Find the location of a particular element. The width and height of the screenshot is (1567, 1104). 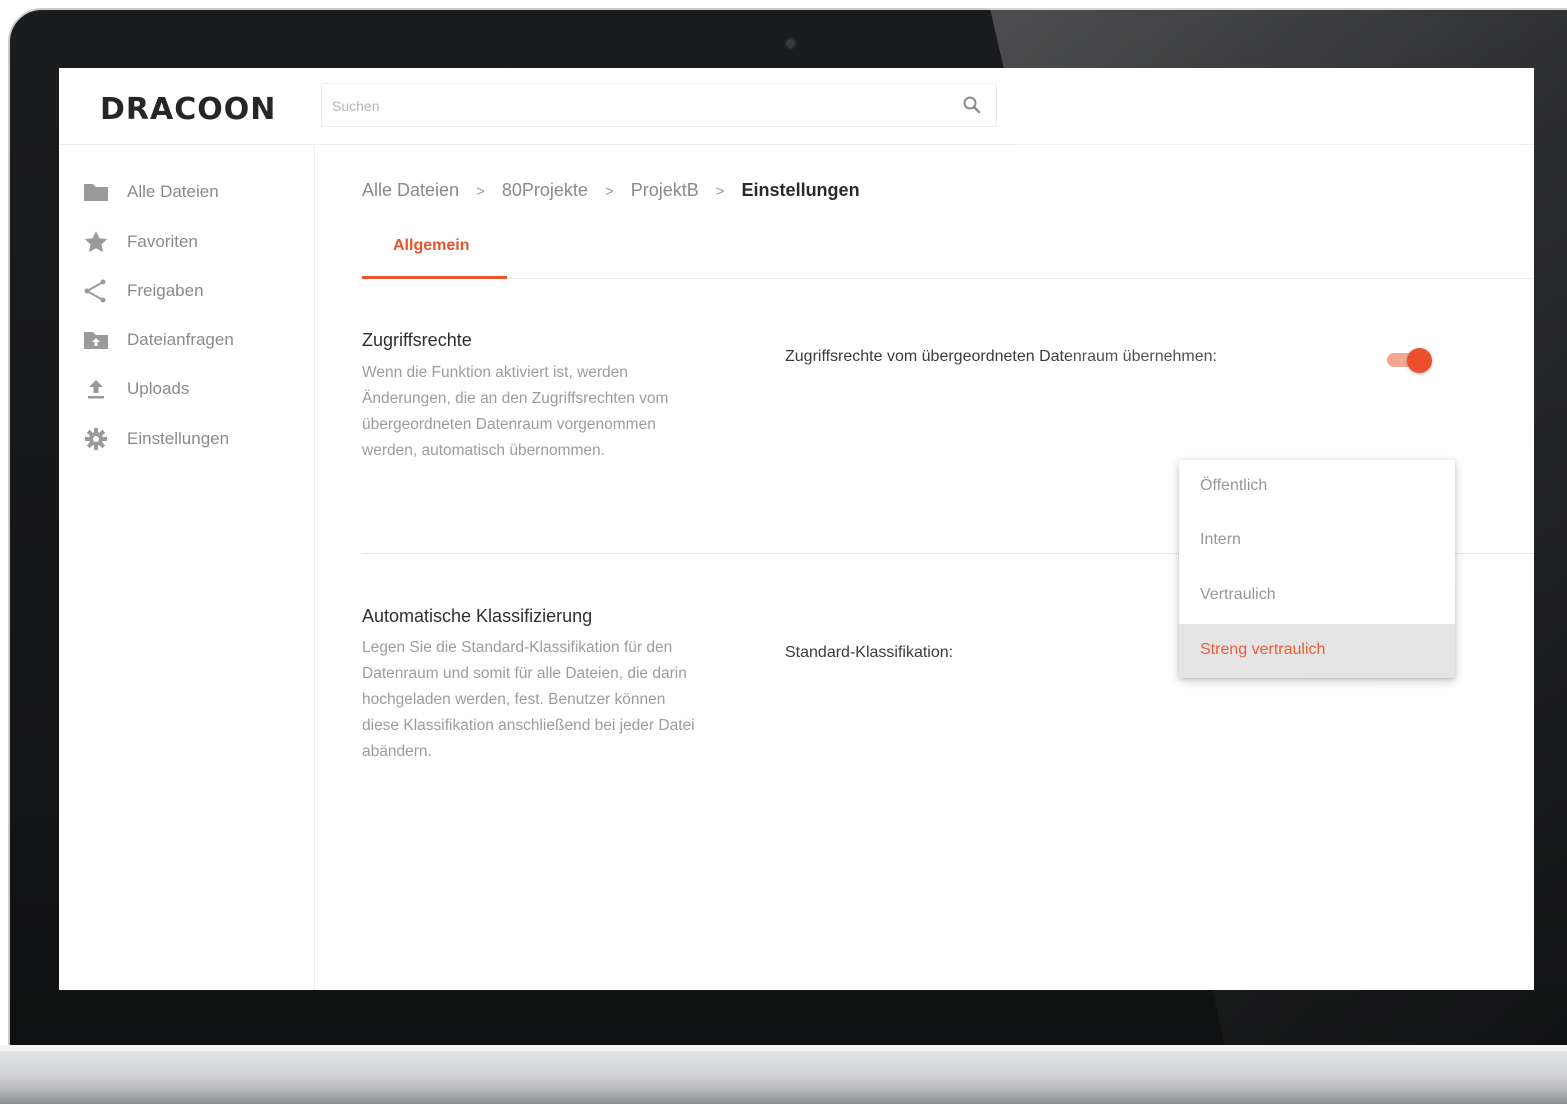

dropdown-option-strictly-confidential: Streng vertraulich is located at coordinates (1317, 651).